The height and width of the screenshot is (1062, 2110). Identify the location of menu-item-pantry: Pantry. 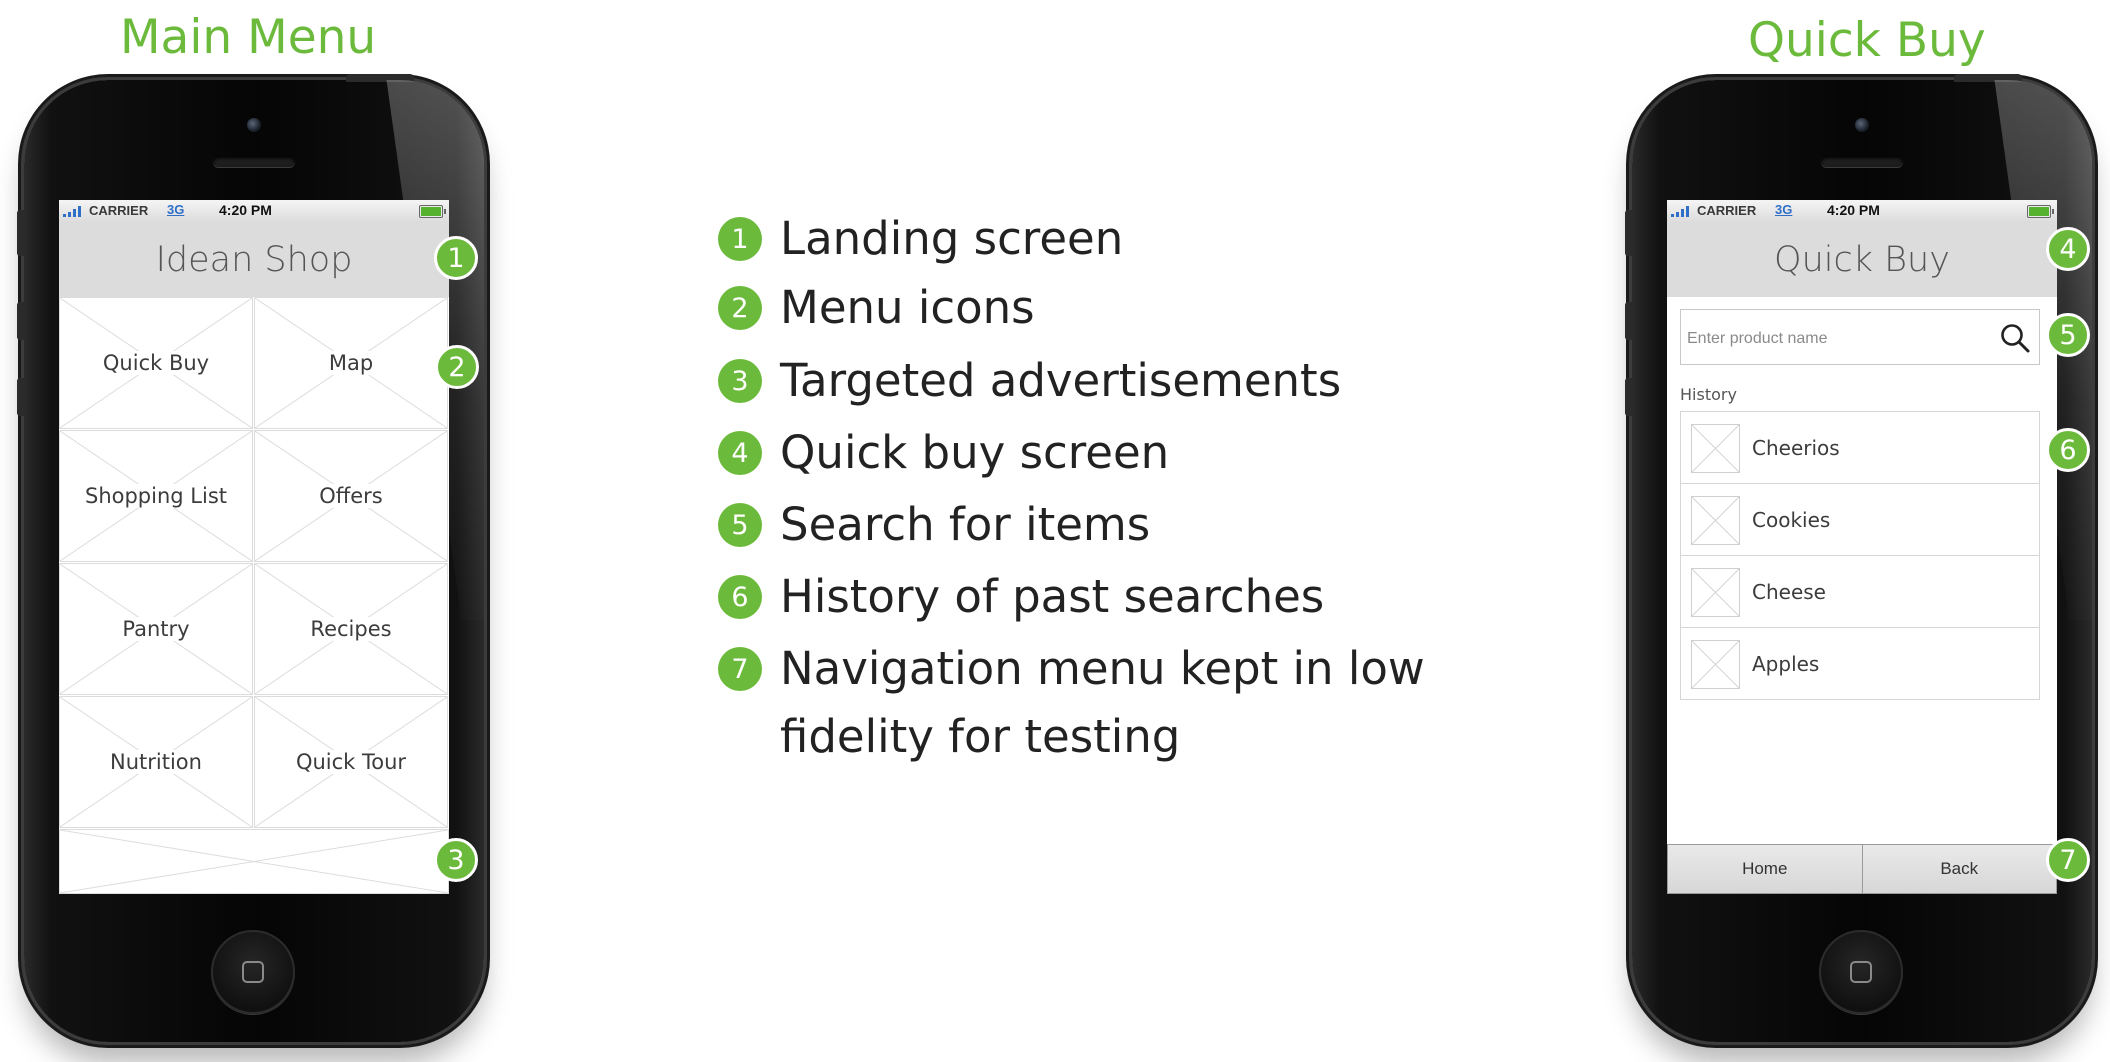
(156, 629).